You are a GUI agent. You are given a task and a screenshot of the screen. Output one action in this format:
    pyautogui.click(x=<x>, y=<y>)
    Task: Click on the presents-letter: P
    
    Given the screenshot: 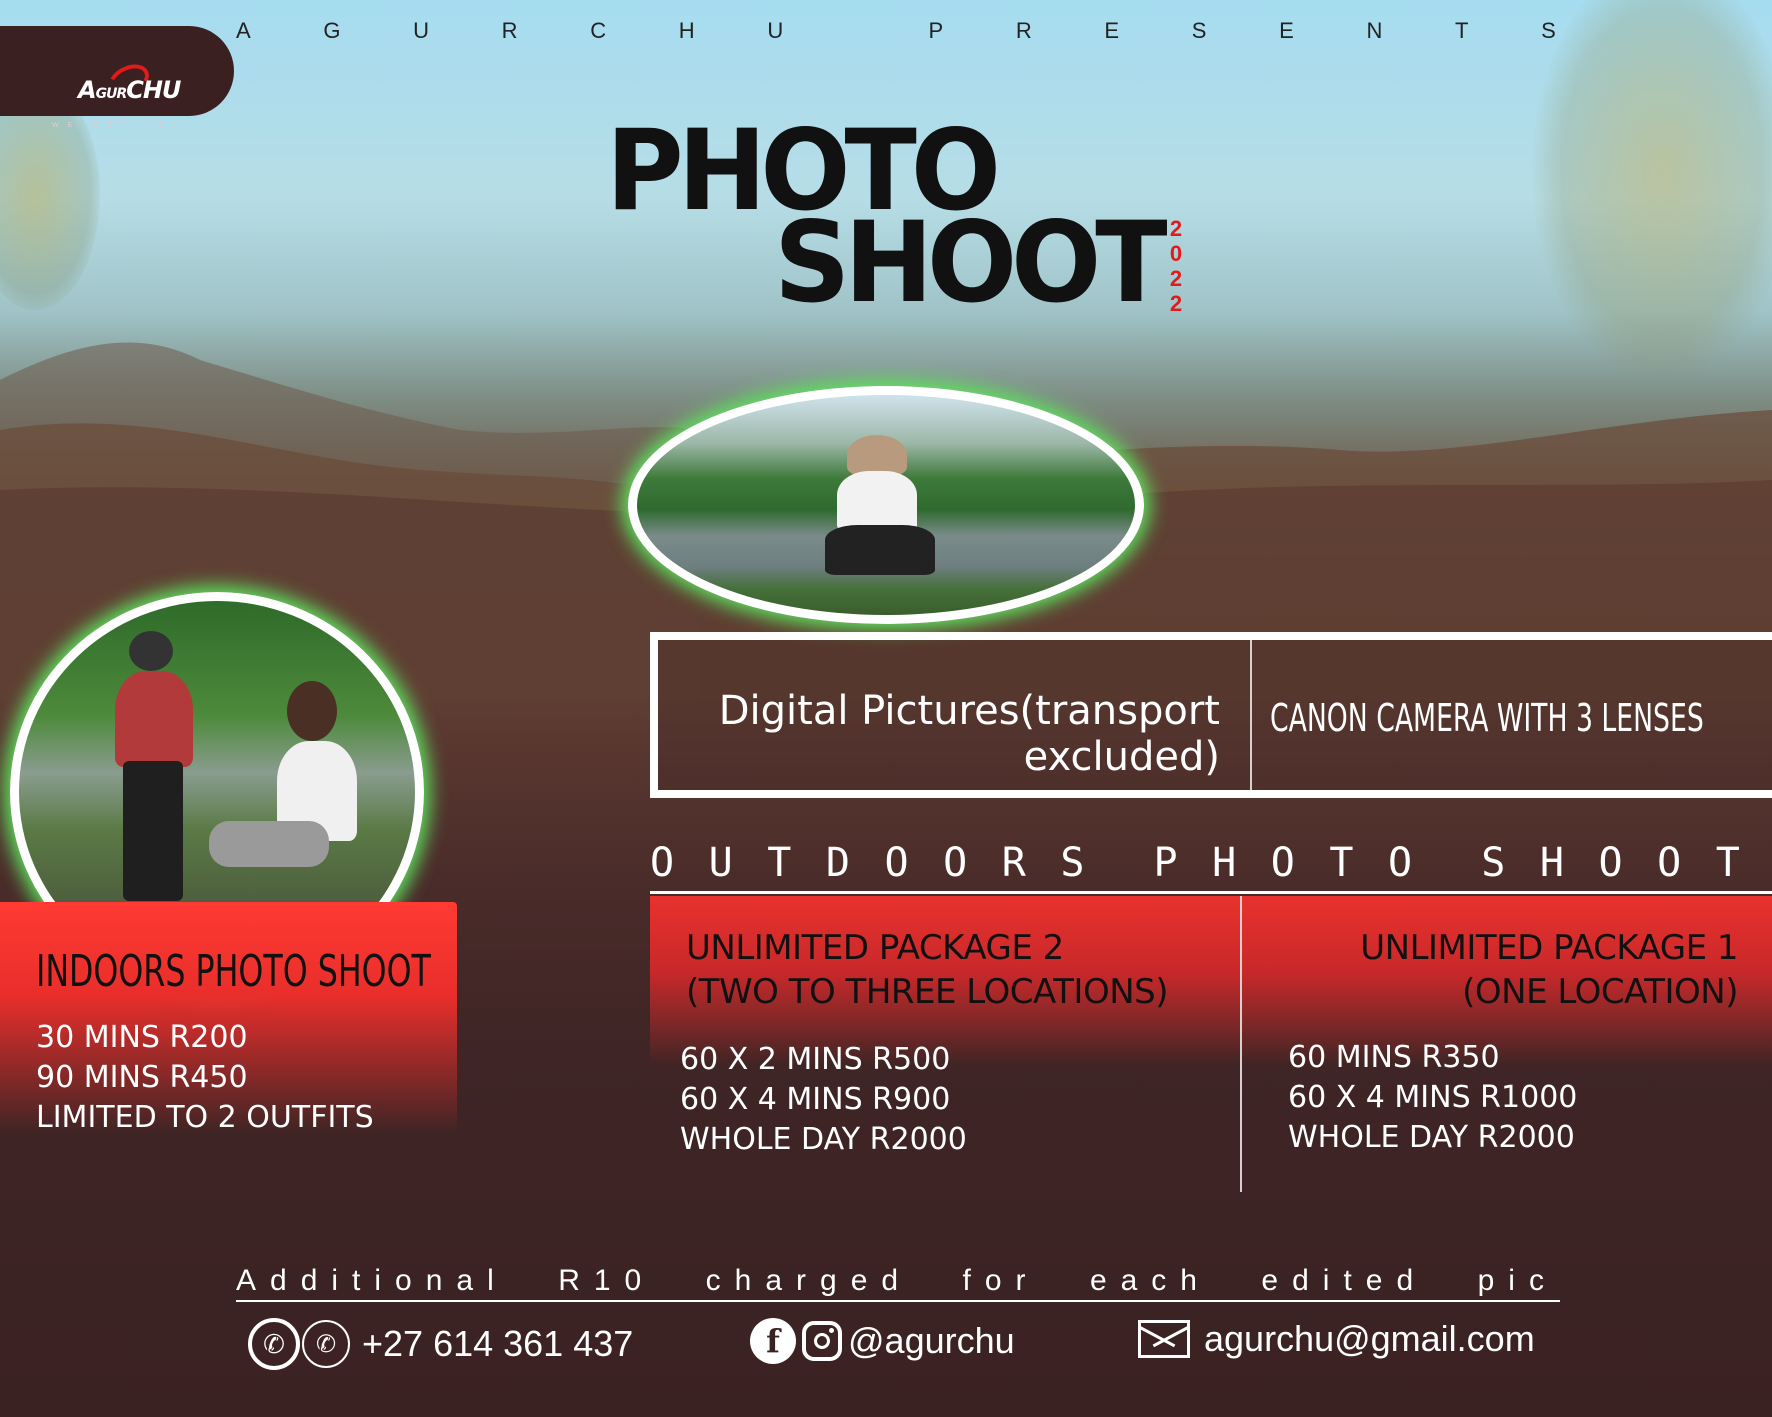 What is the action you would take?
    pyautogui.click(x=936, y=30)
    